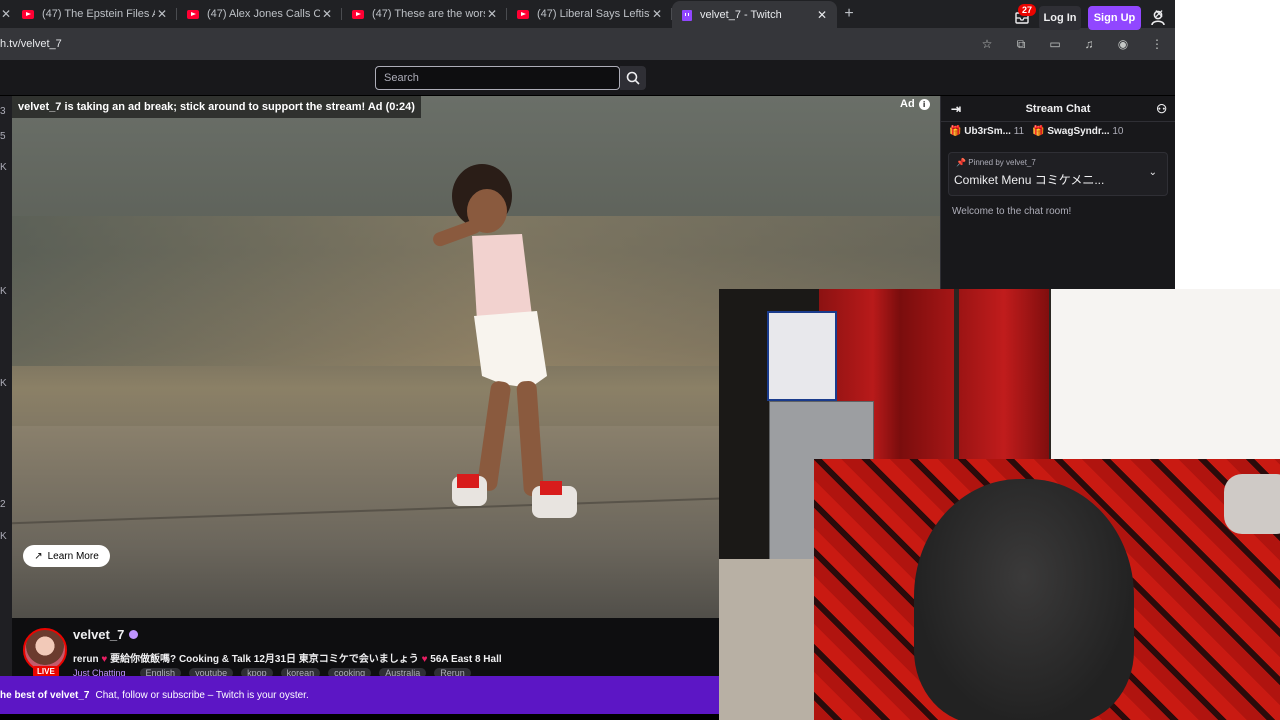  Describe the element at coordinates (1055, 44) in the screenshot. I see `cast-icon: ▭` at that location.